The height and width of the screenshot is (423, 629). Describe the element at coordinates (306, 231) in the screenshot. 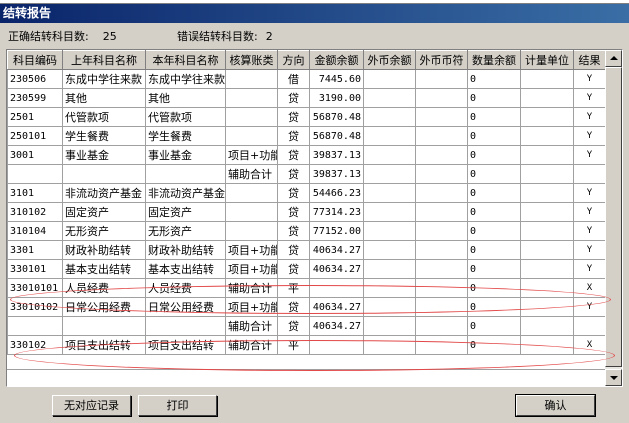

I see `table-row: 310104 无形资产 无形资产贷 77152.00 0 Y` at that location.